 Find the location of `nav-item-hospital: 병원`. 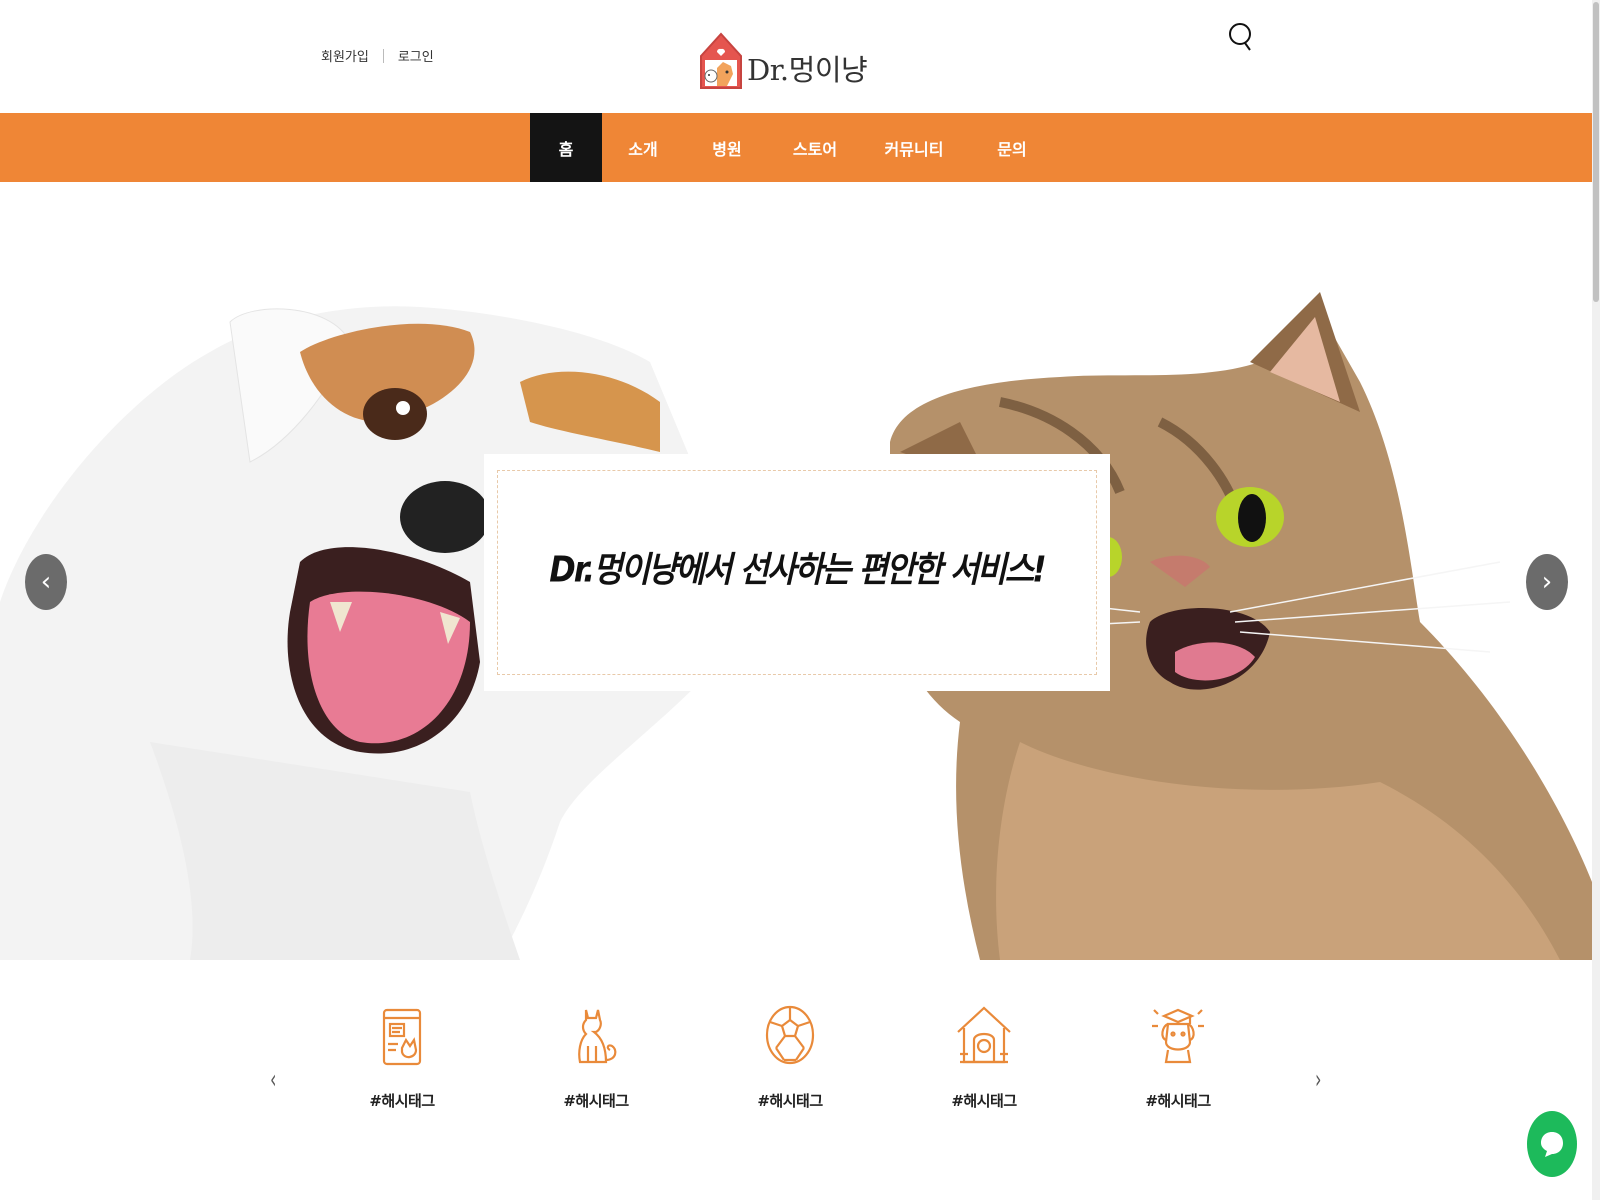

nav-item-hospital: 병원 is located at coordinates (727, 147).